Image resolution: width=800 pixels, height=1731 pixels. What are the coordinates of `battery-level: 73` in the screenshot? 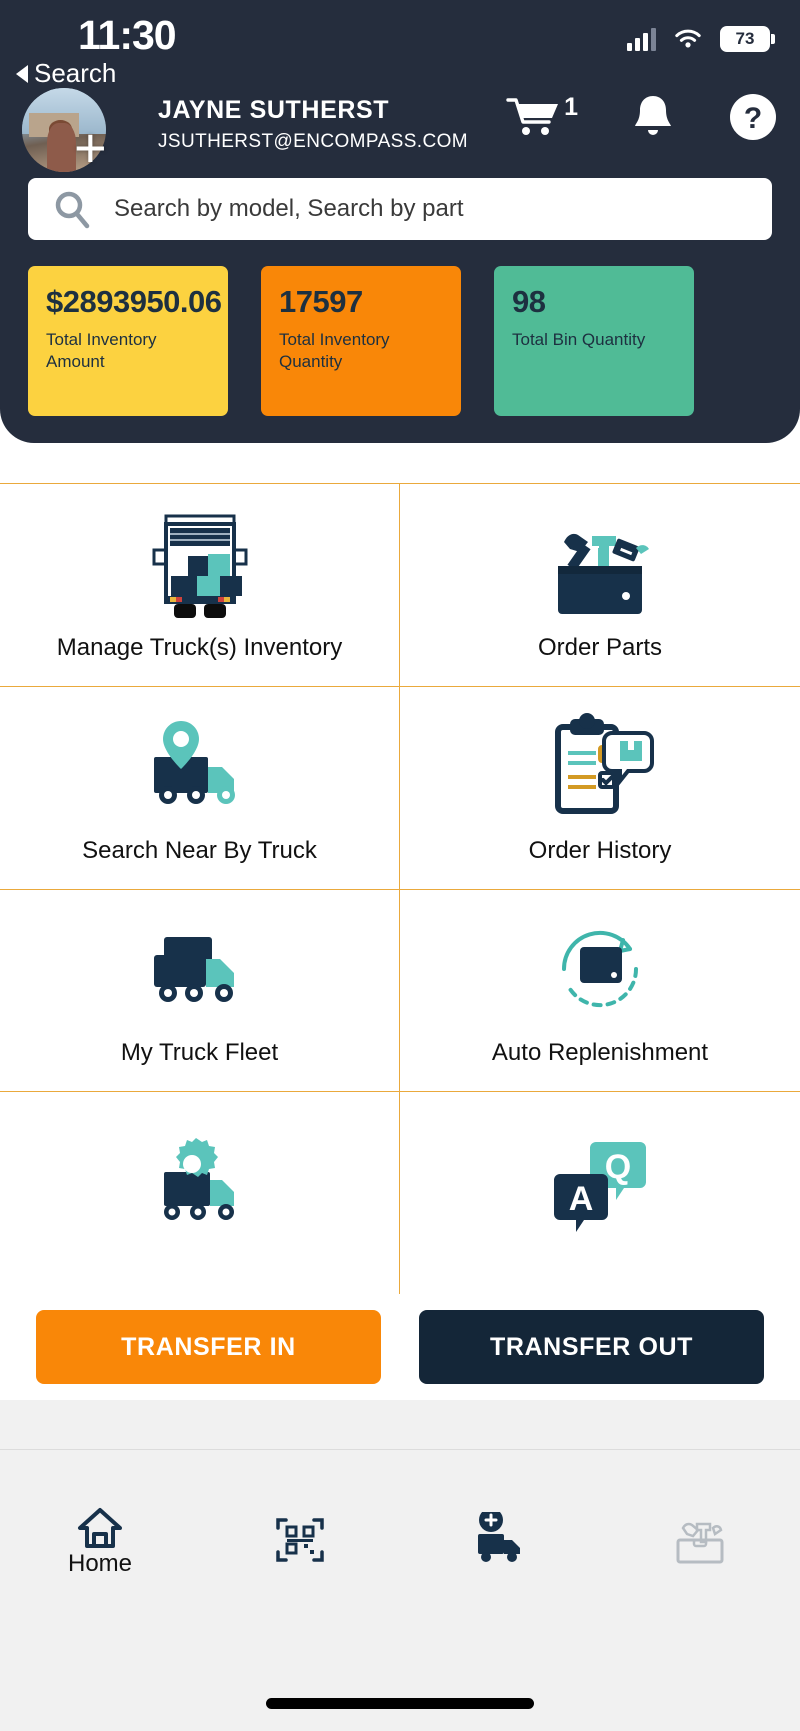 It's located at (745, 38).